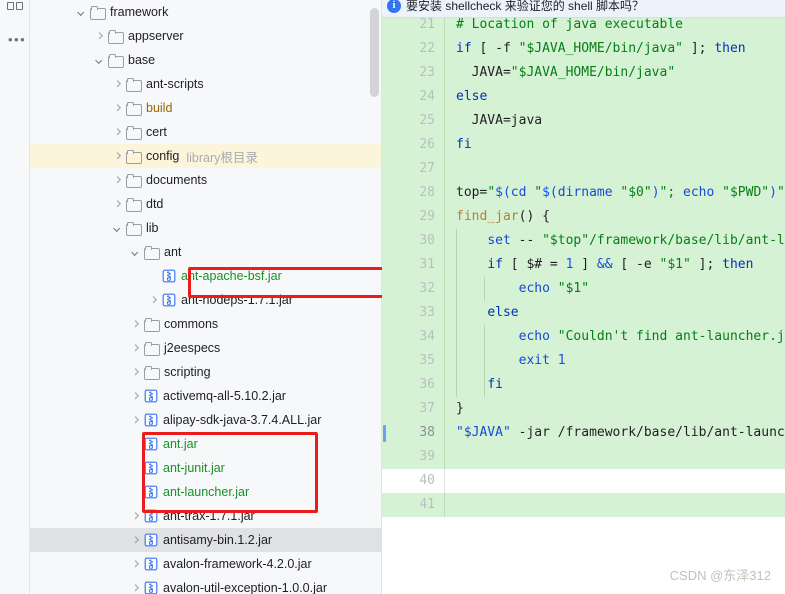  What do you see at coordinates (583, 505) in the screenshot?
I see `code-line: 41` at bounding box center [583, 505].